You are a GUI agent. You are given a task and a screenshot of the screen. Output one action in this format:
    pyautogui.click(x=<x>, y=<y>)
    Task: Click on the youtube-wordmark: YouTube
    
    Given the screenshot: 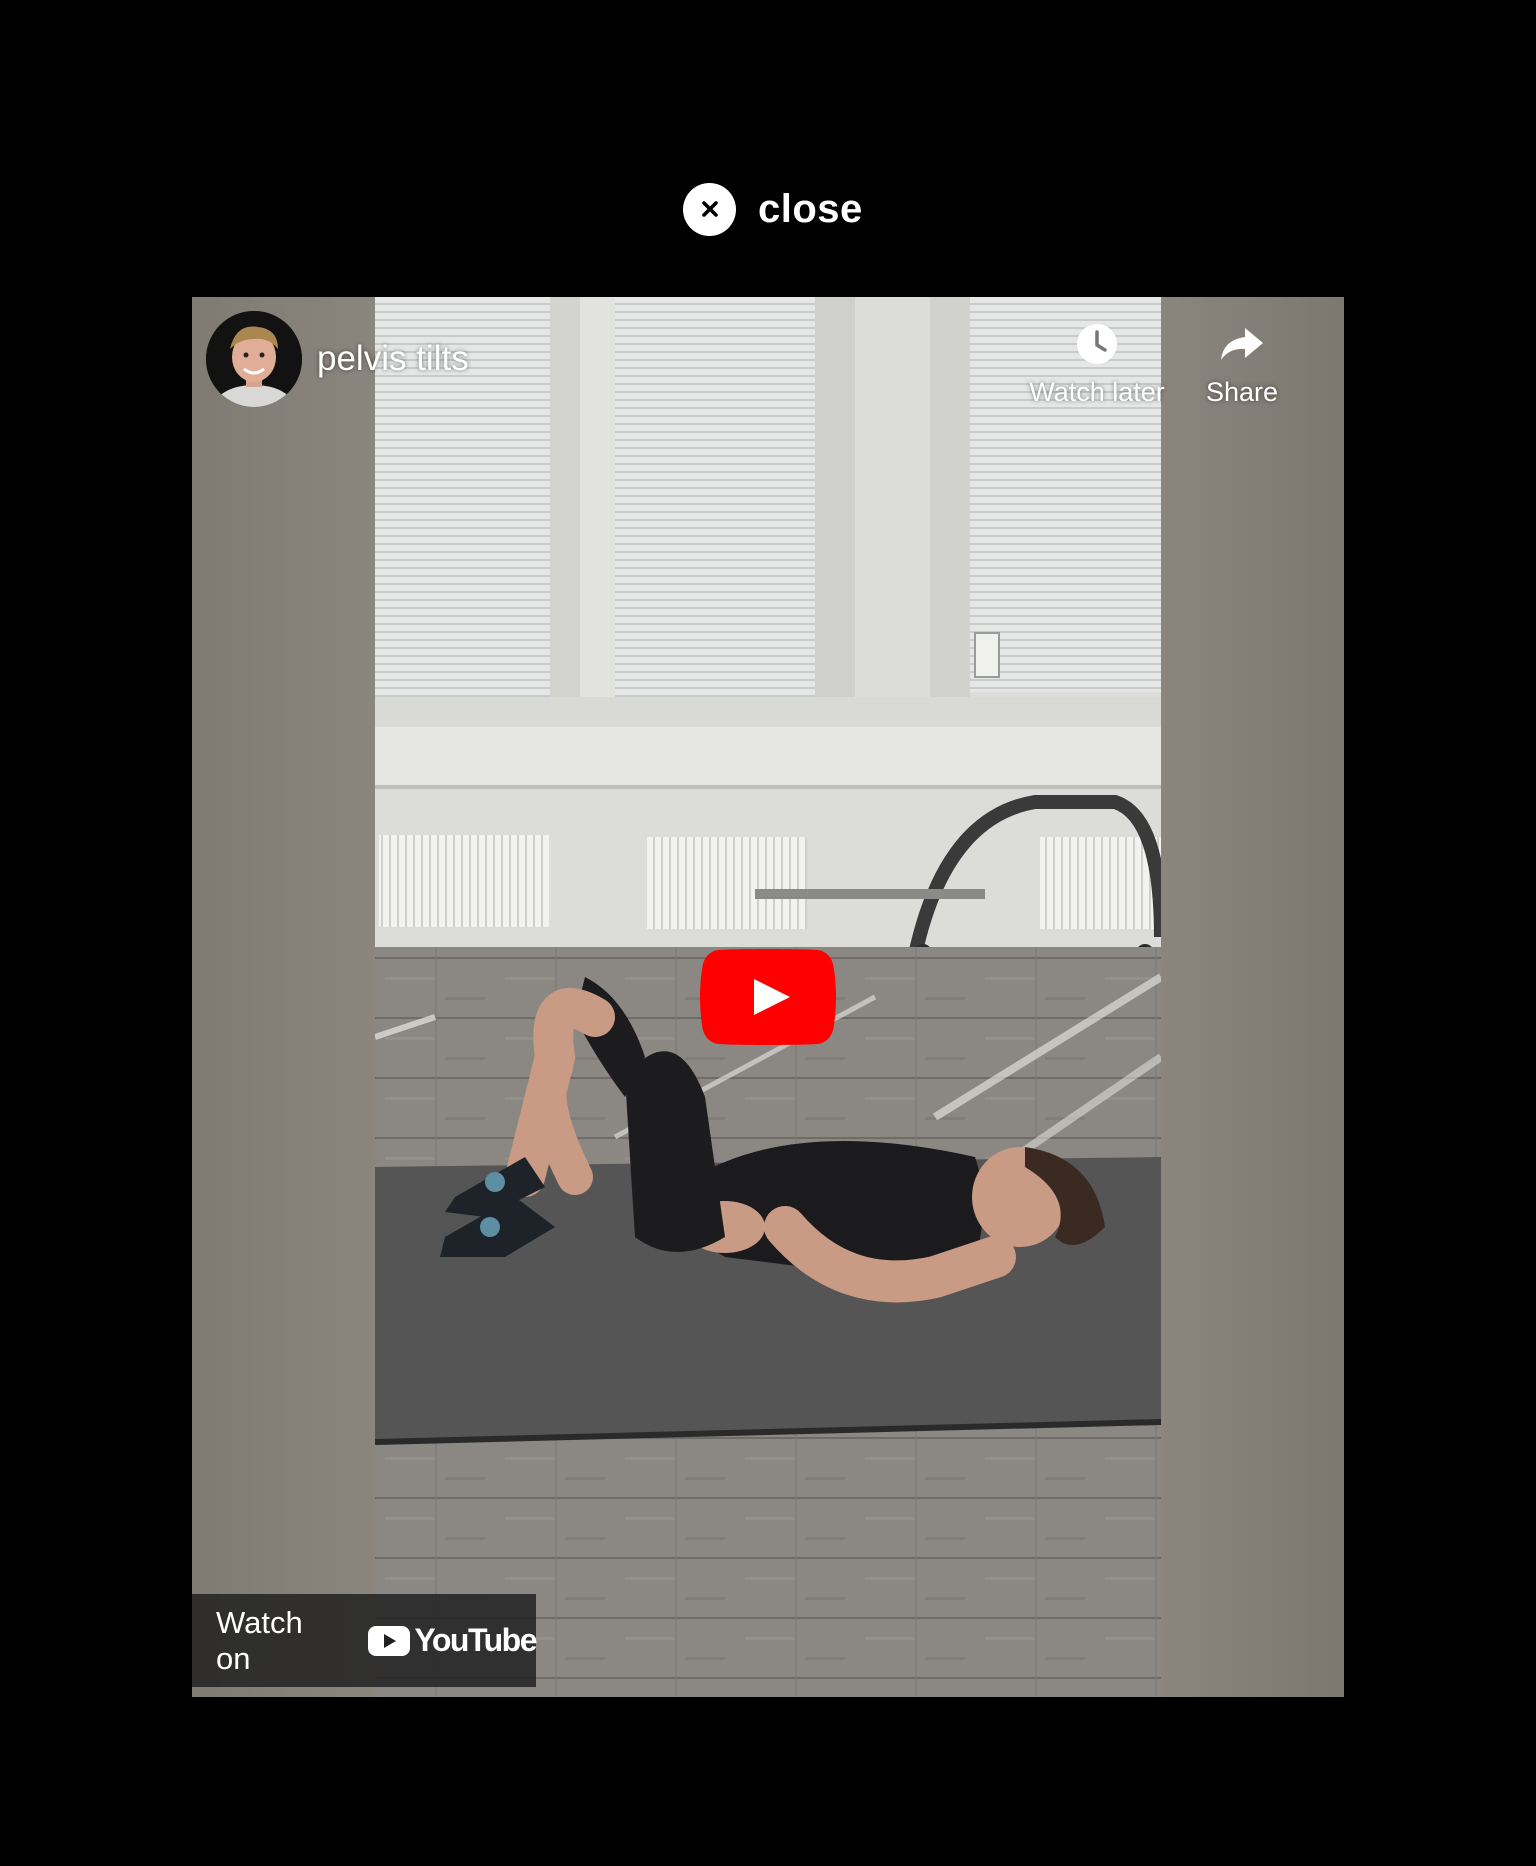 What is the action you would take?
    pyautogui.click(x=475, y=1640)
    